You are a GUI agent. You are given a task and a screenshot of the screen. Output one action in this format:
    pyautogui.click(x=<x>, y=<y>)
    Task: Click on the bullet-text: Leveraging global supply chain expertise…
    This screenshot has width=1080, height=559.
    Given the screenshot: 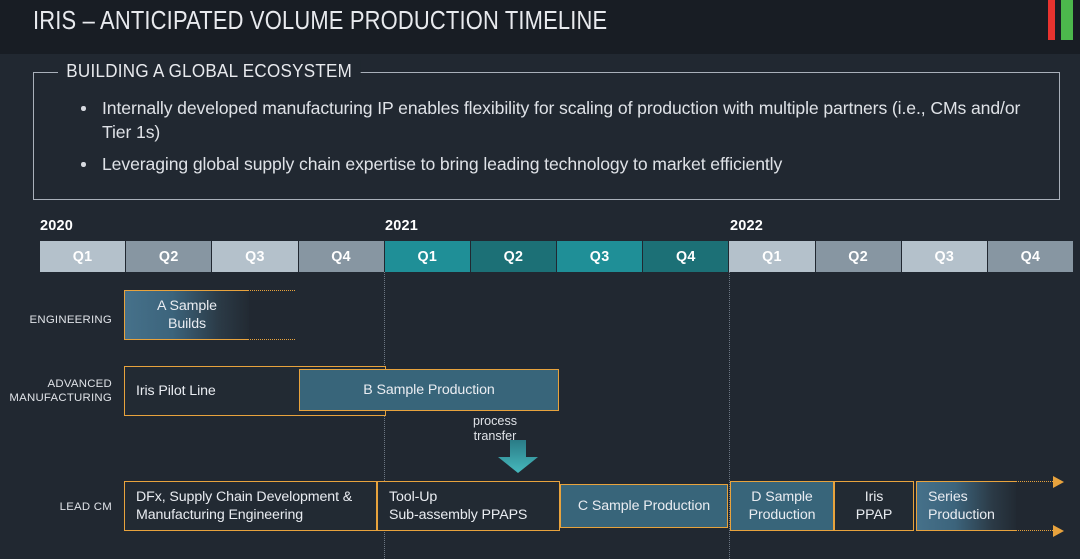 What is the action you would take?
    pyautogui.click(x=442, y=164)
    